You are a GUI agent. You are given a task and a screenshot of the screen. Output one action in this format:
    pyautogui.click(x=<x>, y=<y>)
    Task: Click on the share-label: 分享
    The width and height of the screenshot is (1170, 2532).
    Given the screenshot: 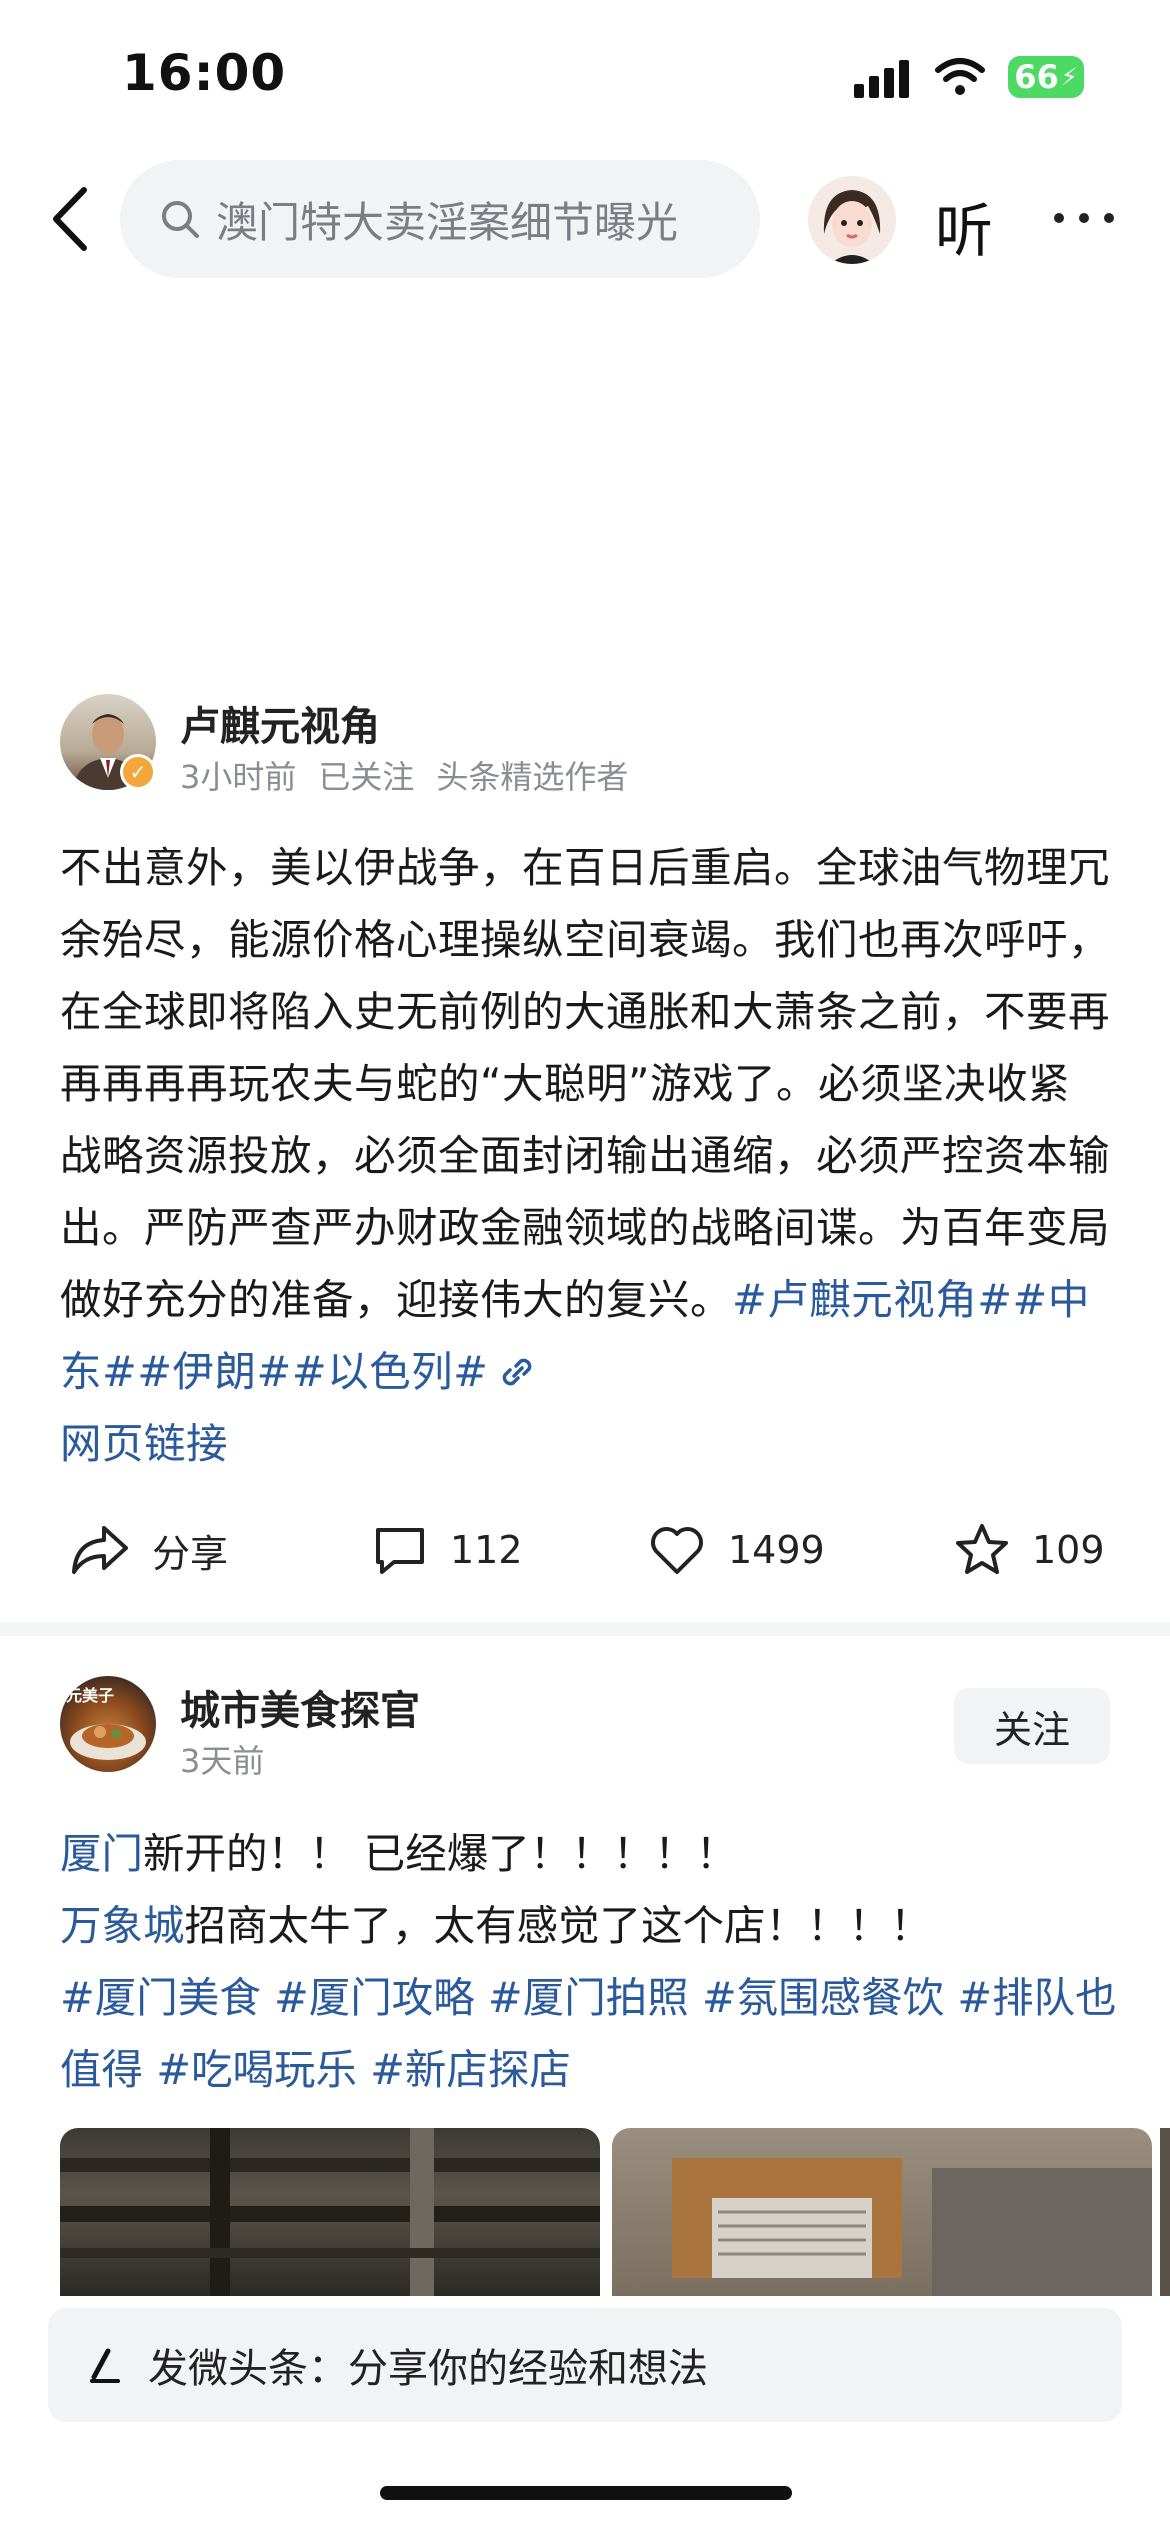 What is the action you would take?
    pyautogui.click(x=190, y=1553)
    